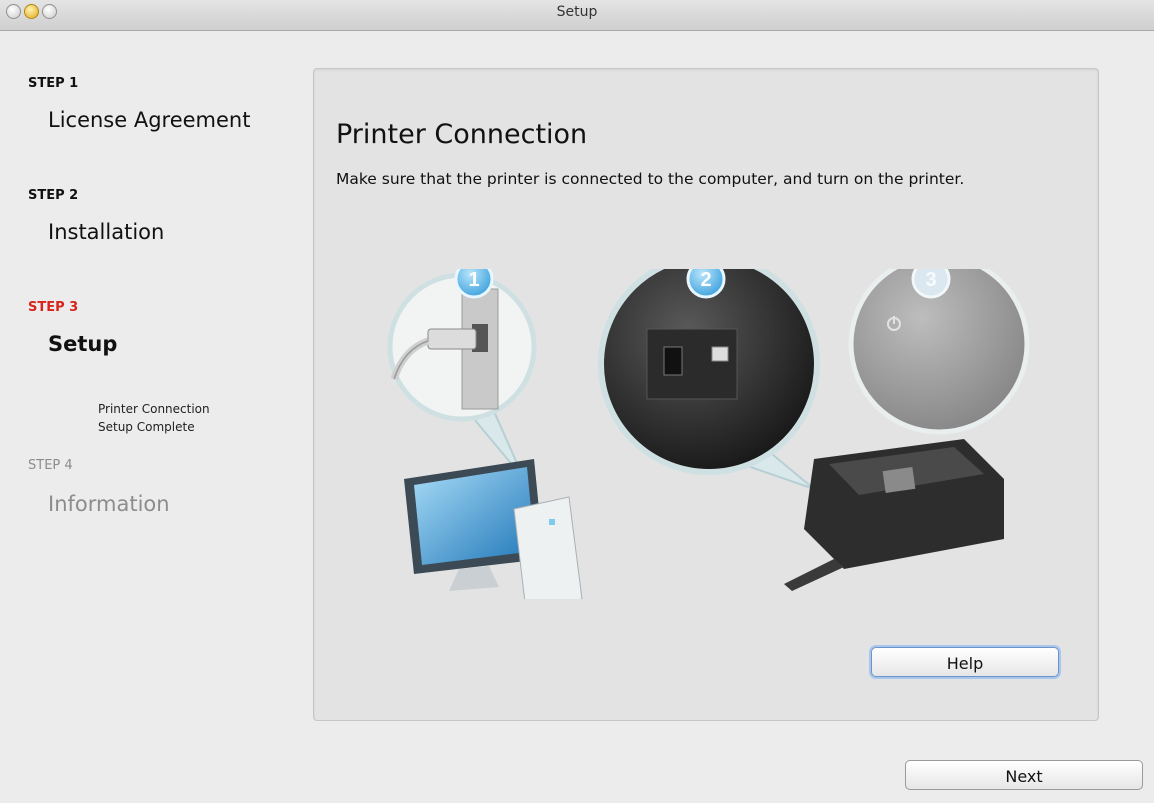 The width and height of the screenshot is (1154, 803). I want to click on step-1-badge: 1, so click(474, 284).